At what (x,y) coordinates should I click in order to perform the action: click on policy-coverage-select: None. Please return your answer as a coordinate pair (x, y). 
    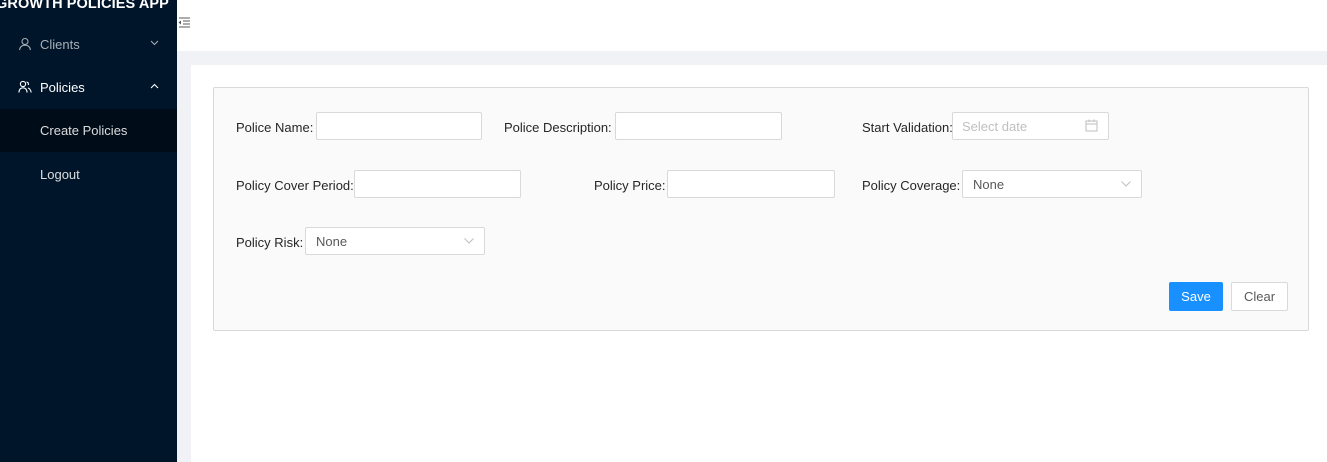
    Looking at the image, I should click on (1052, 184).